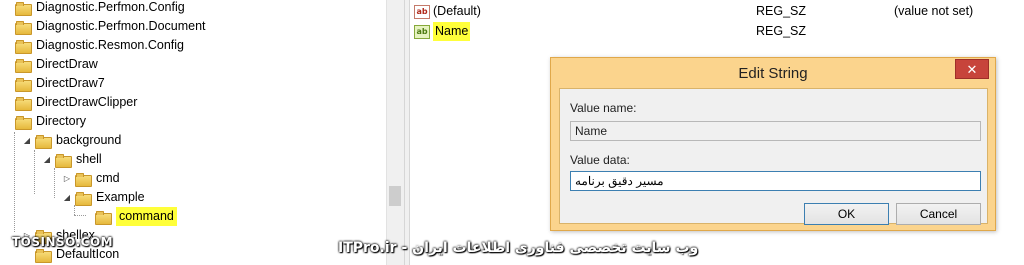 This screenshot has height=265, width=1024. What do you see at coordinates (110, 45) in the screenshot?
I see `tree-item-label: Diagnostic.Resmon.Config` at bounding box center [110, 45].